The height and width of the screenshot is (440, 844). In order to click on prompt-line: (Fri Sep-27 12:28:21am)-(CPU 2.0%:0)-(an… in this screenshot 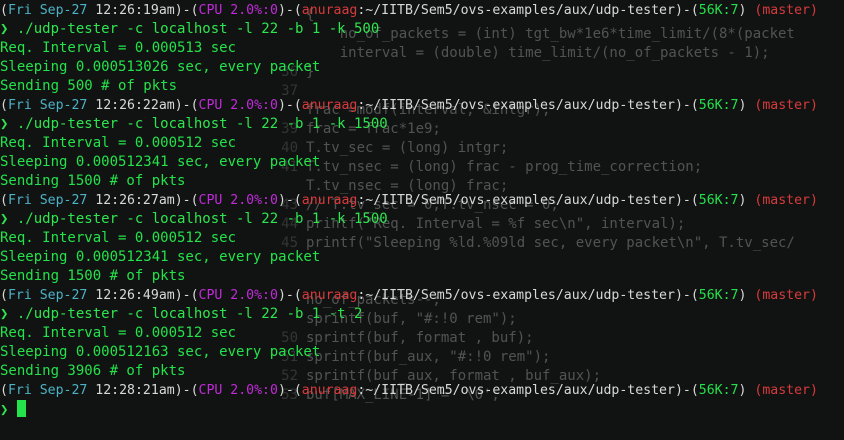, I will do `click(409, 390)`.